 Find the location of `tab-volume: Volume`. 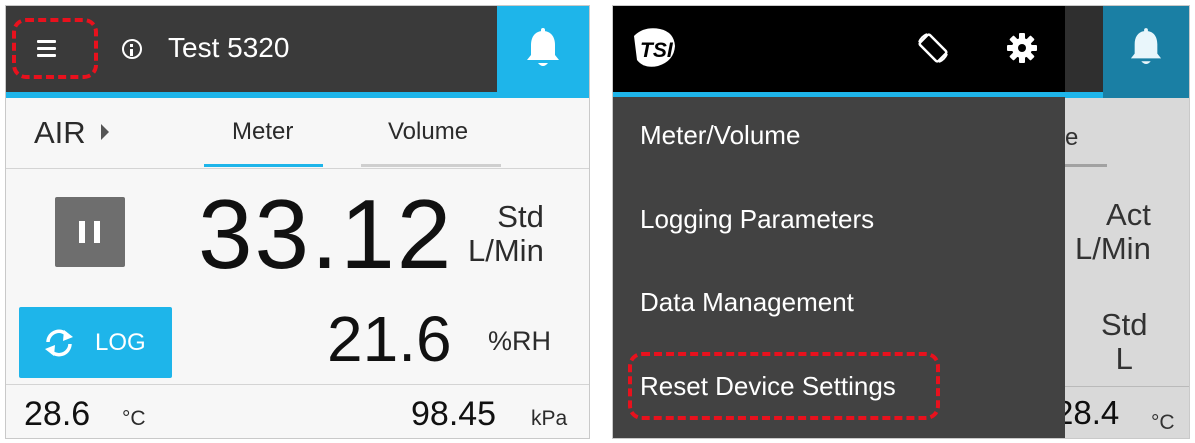

tab-volume: Volume is located at coordinates (428, 132).